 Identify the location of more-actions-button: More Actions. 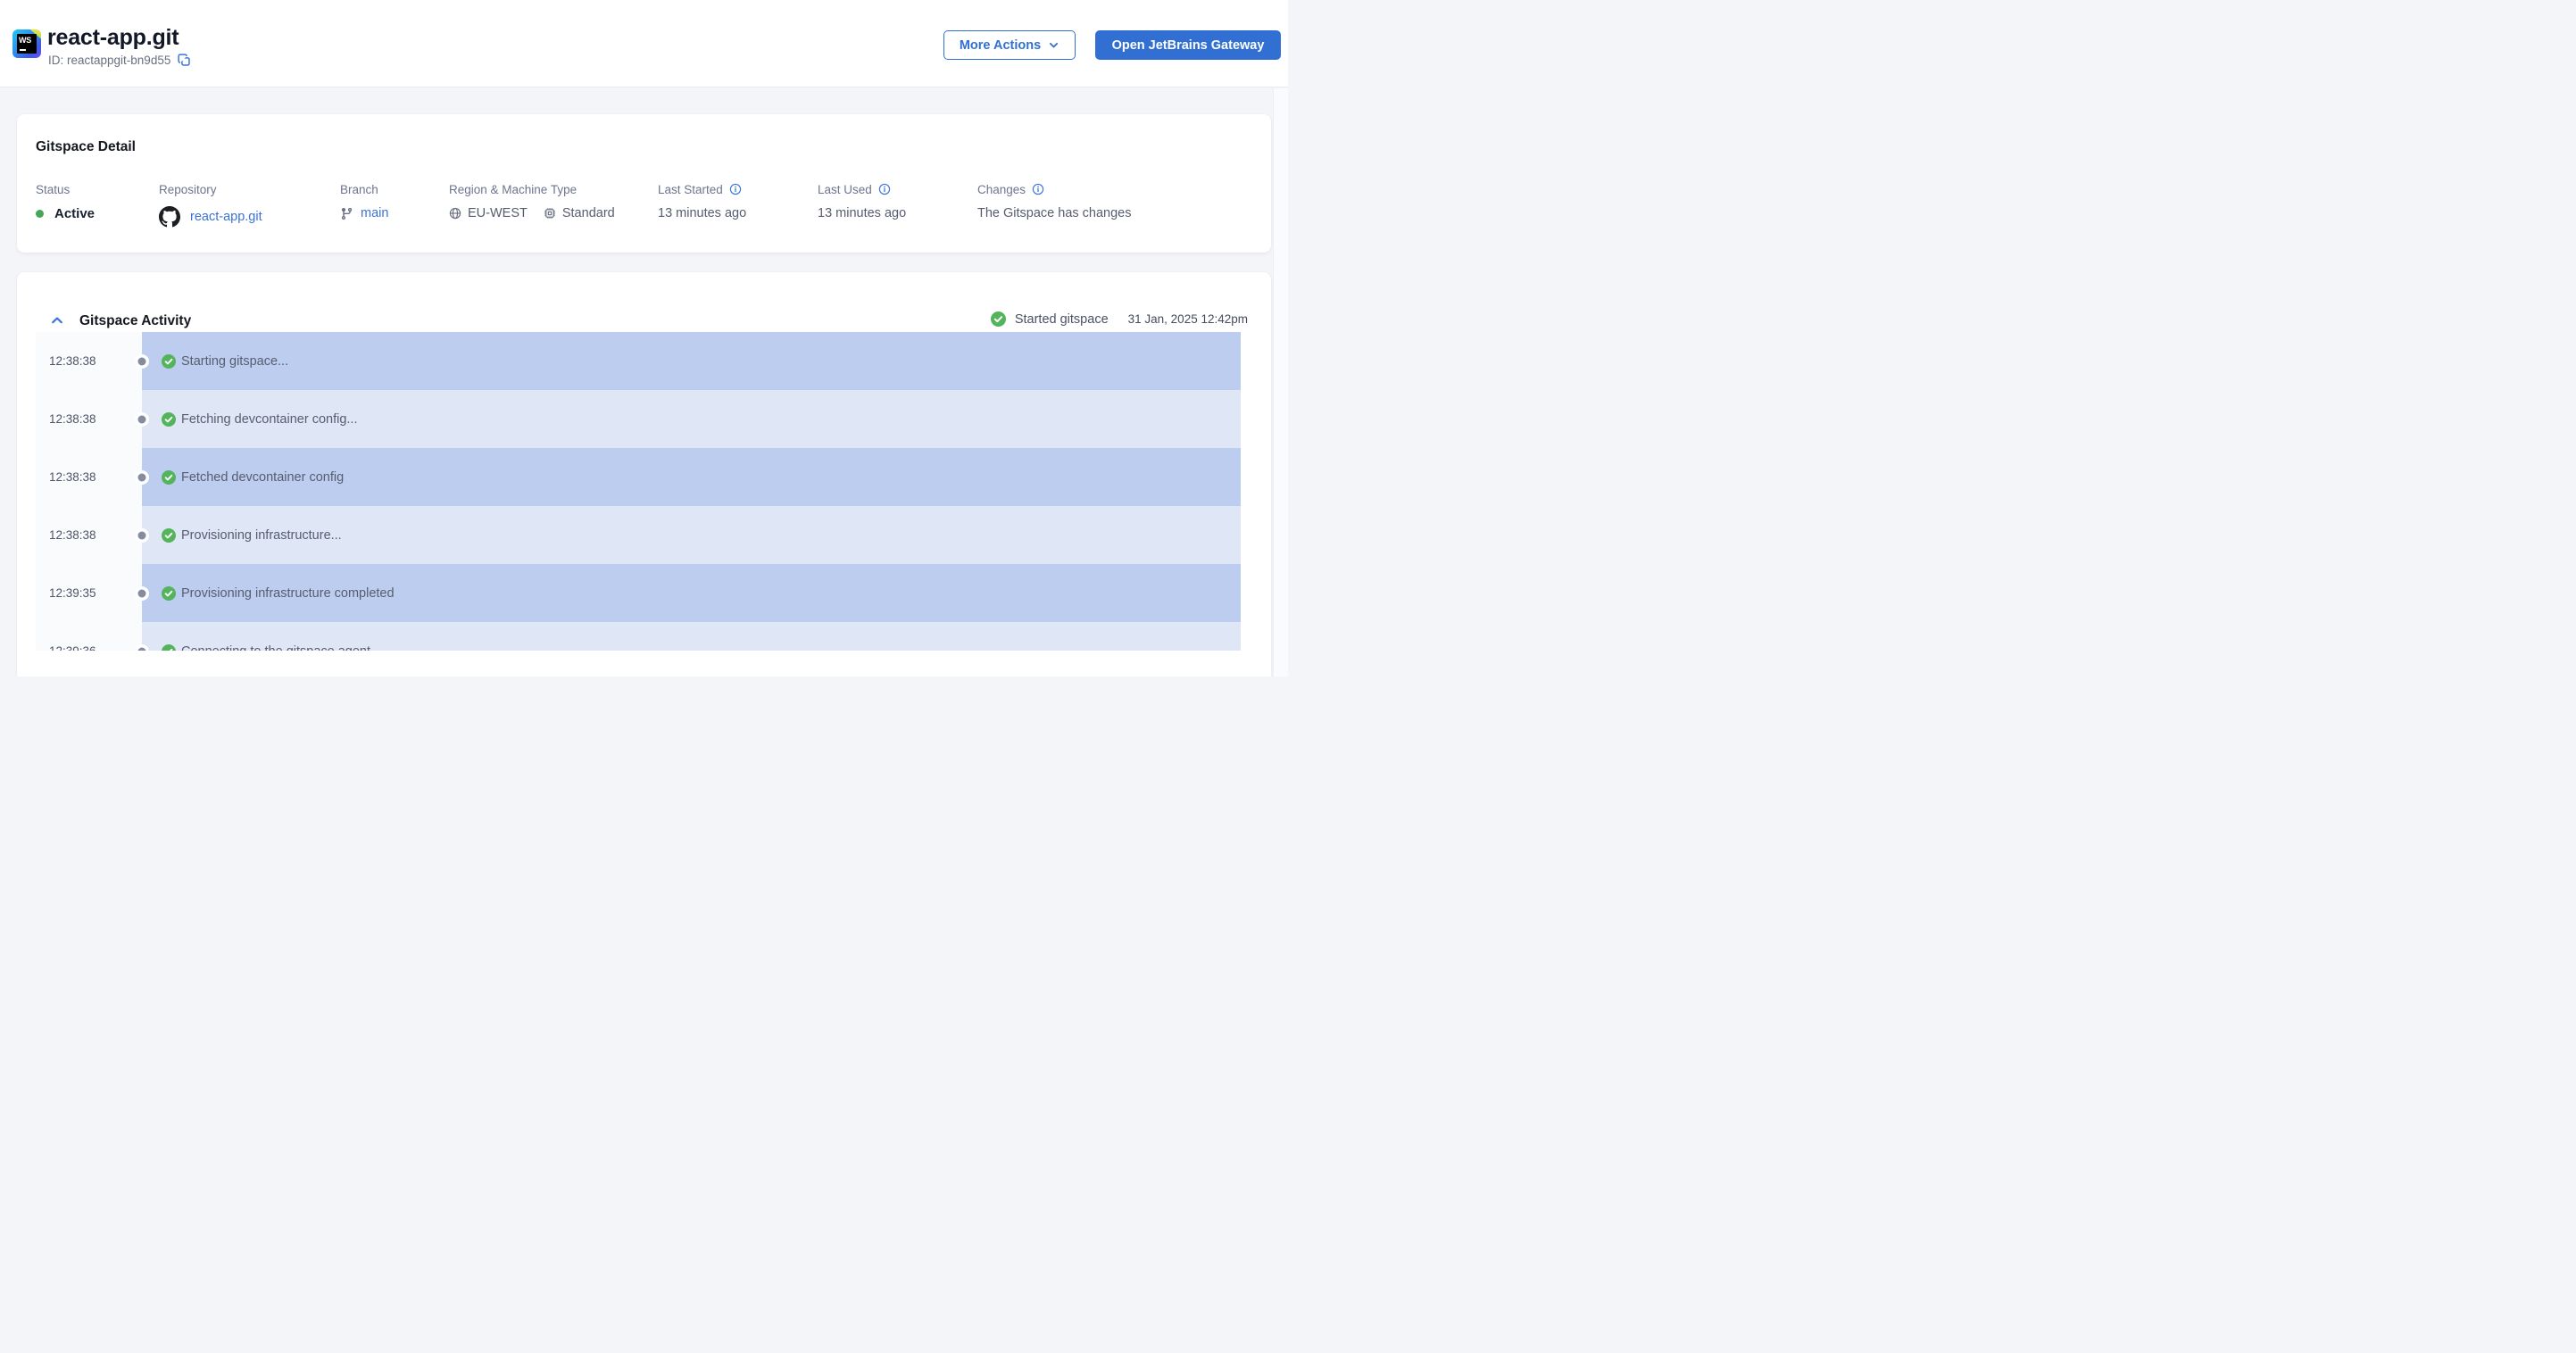
(1010, 45).